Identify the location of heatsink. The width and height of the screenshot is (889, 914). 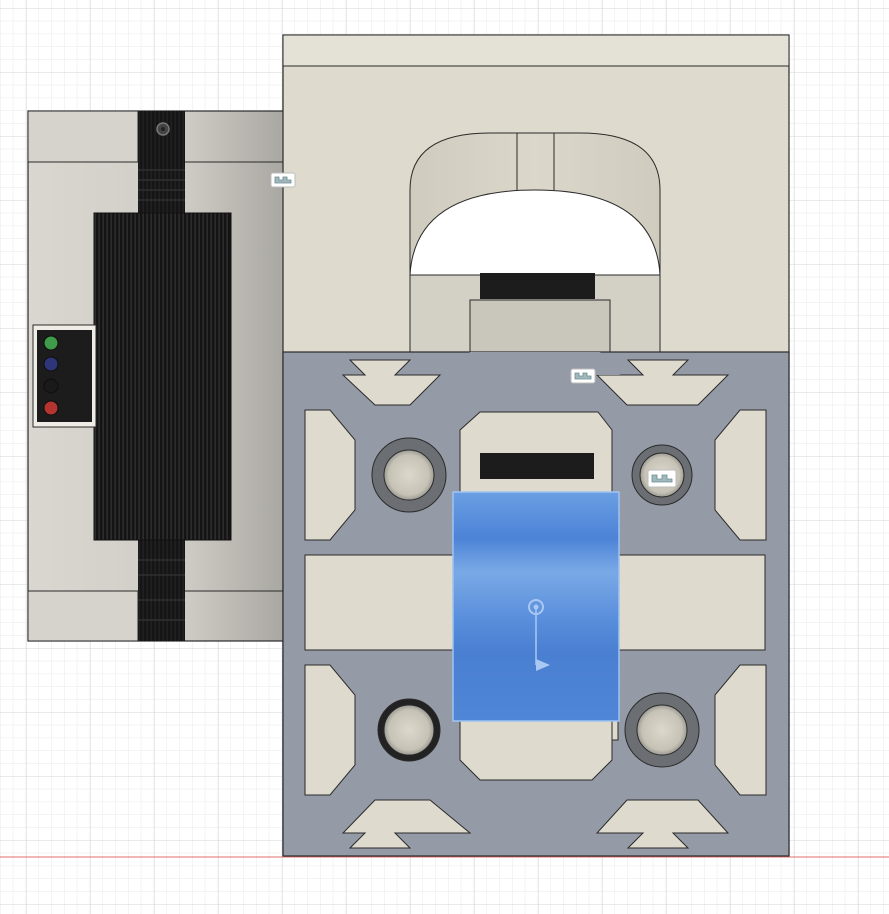
(162, 376).